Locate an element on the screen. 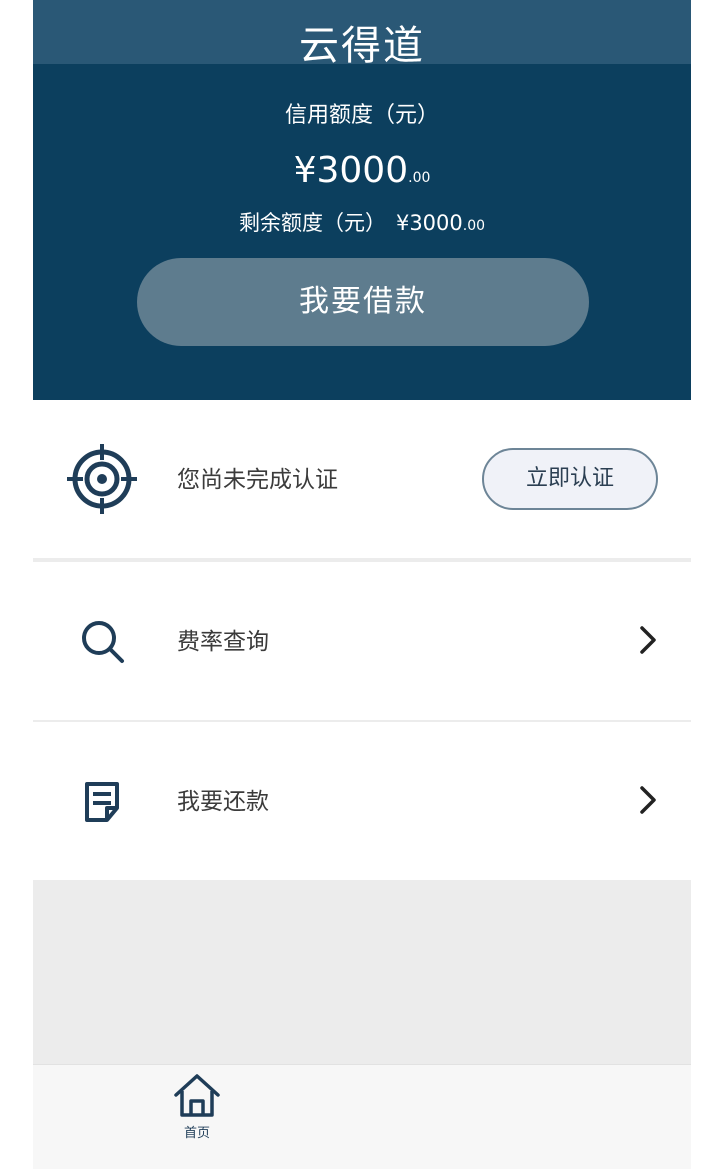  bottom-tab-bar: 首页 is located at coordinates (362, 1116).